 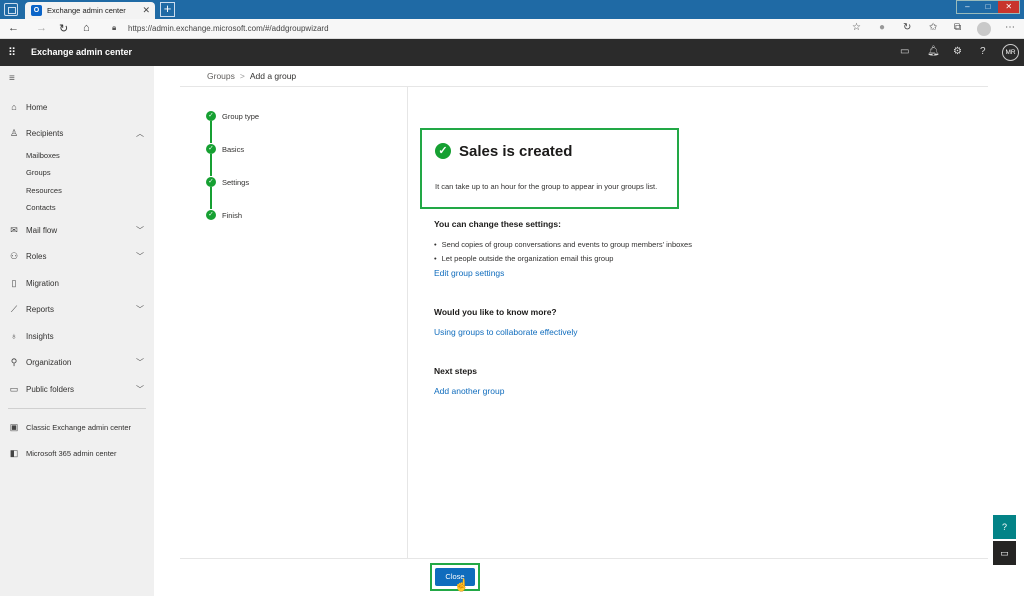 I want to click on header-divider, so click(x=584, y=86).